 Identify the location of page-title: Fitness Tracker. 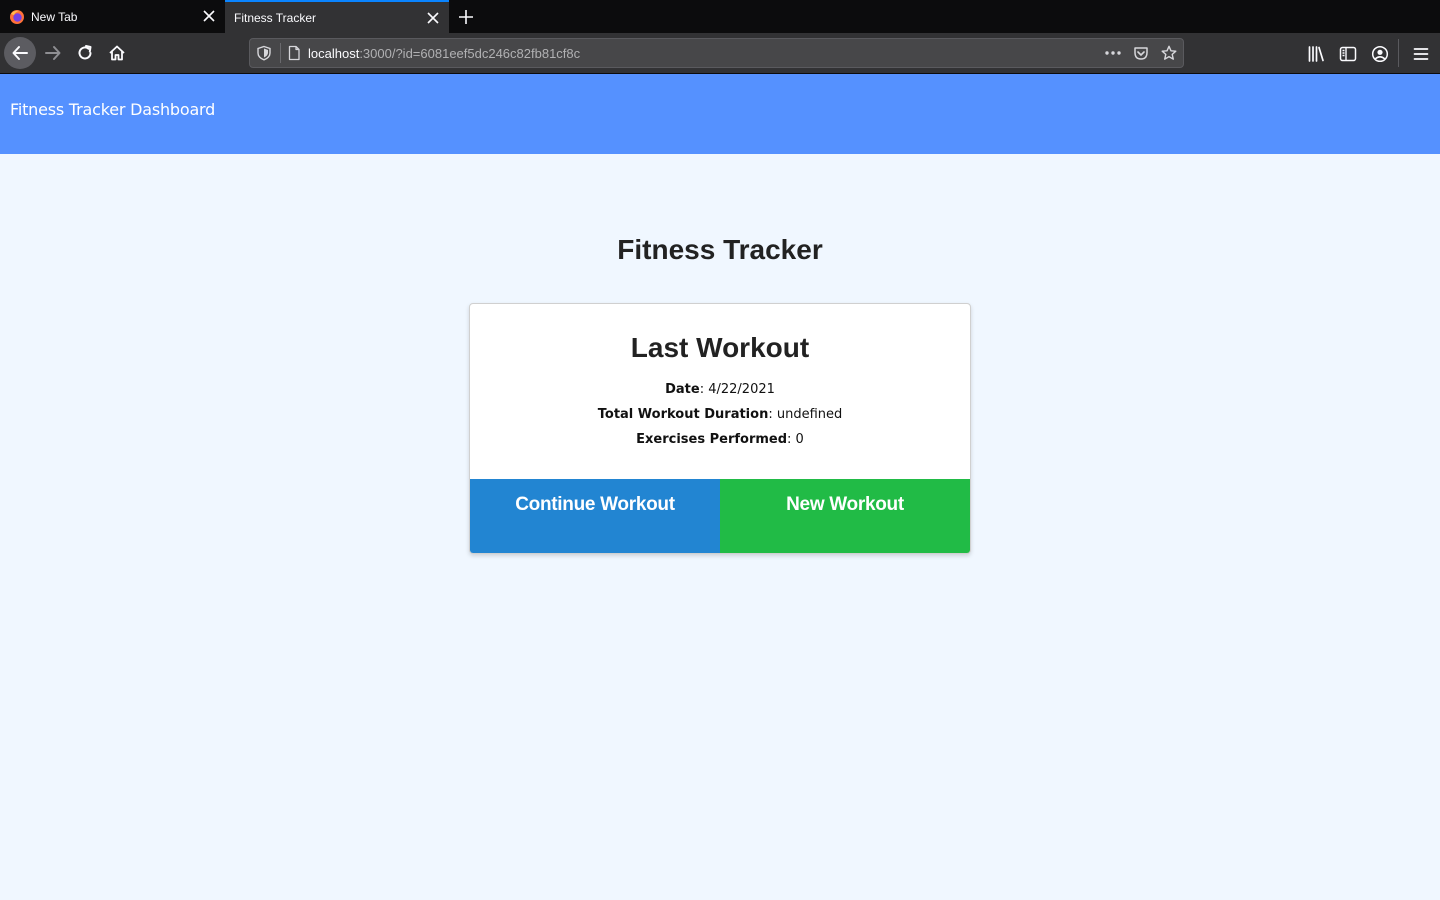
(720, 249).